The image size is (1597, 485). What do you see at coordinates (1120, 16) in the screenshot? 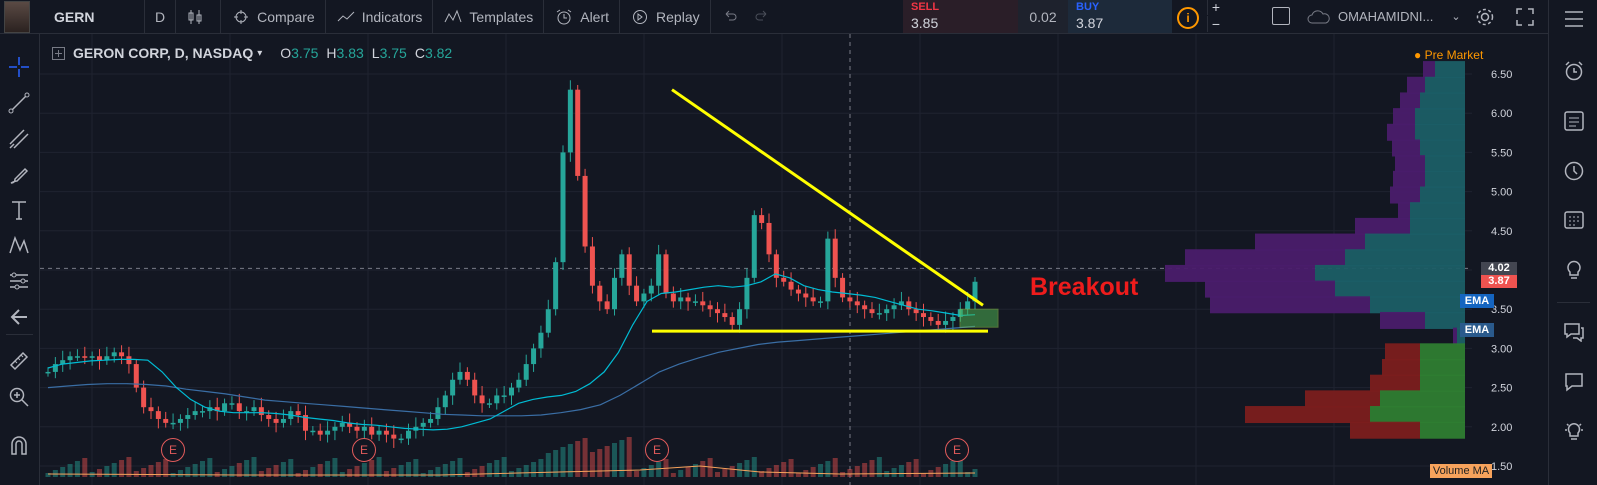
I see `buy-button: BUY 3.87` at bounding box center [1120, 16].